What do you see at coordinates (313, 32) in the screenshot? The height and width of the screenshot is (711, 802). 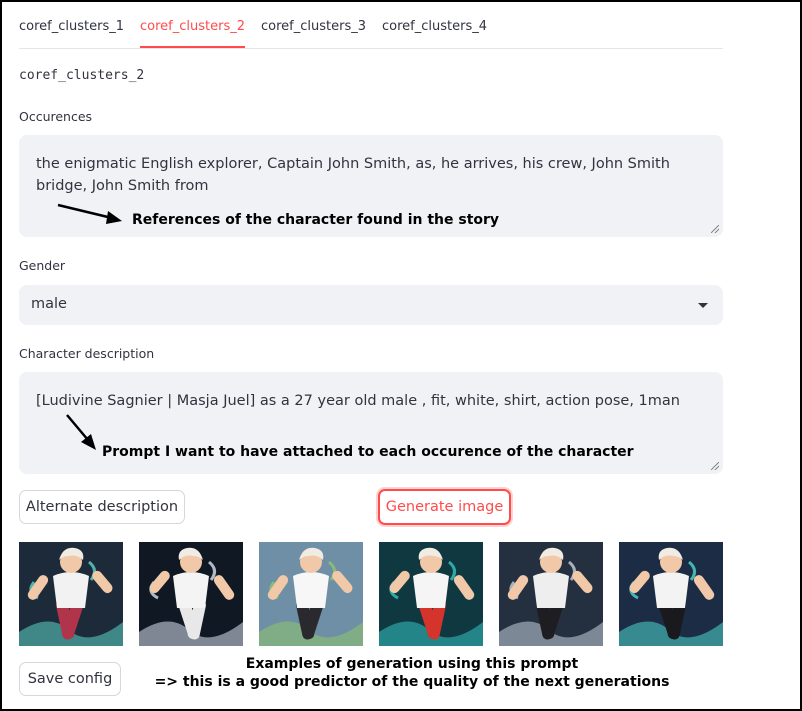 I see `tab-coref-clusters-3: coref_clusters_3` at bounding box center [313, 32].